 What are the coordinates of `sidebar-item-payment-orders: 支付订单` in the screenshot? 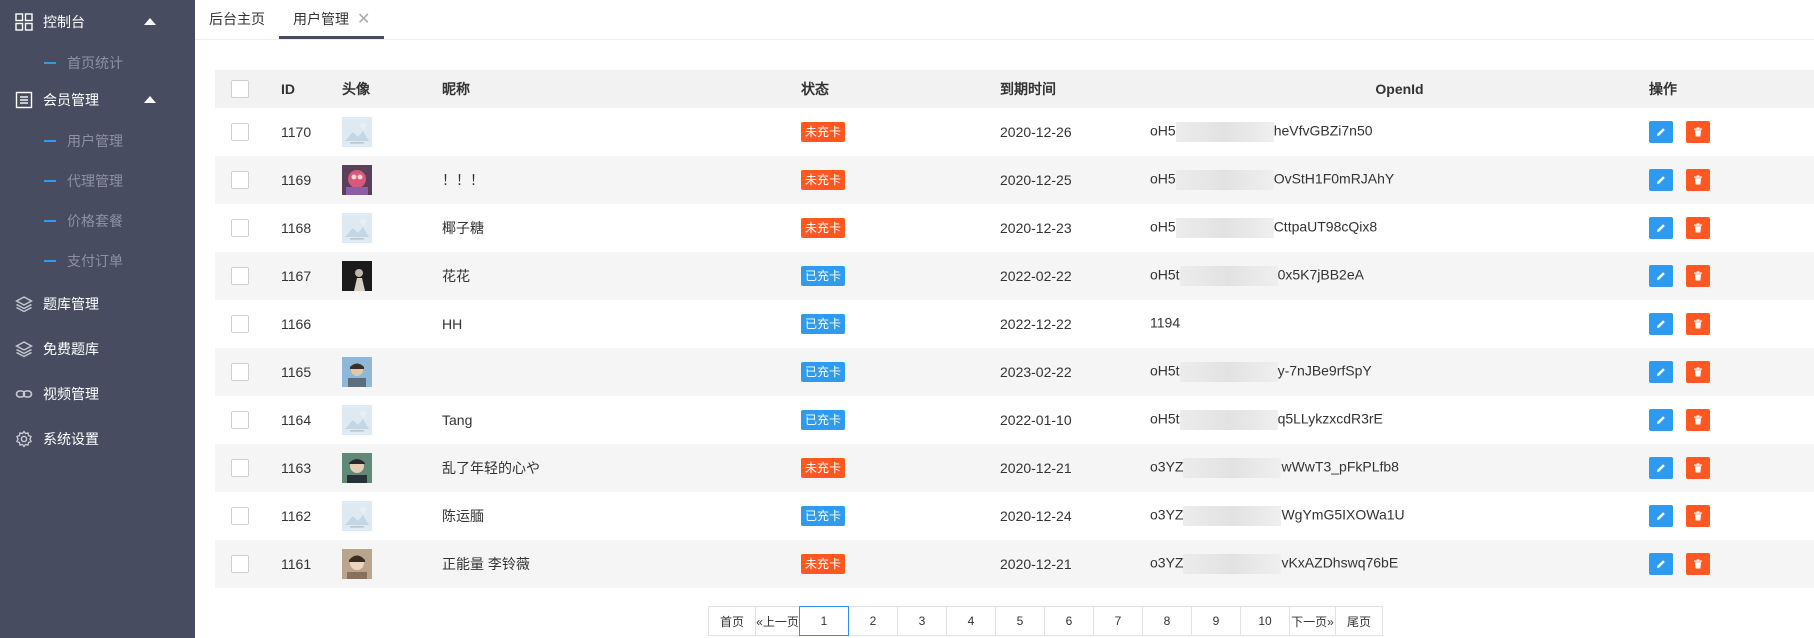 It's located at (97, 261).